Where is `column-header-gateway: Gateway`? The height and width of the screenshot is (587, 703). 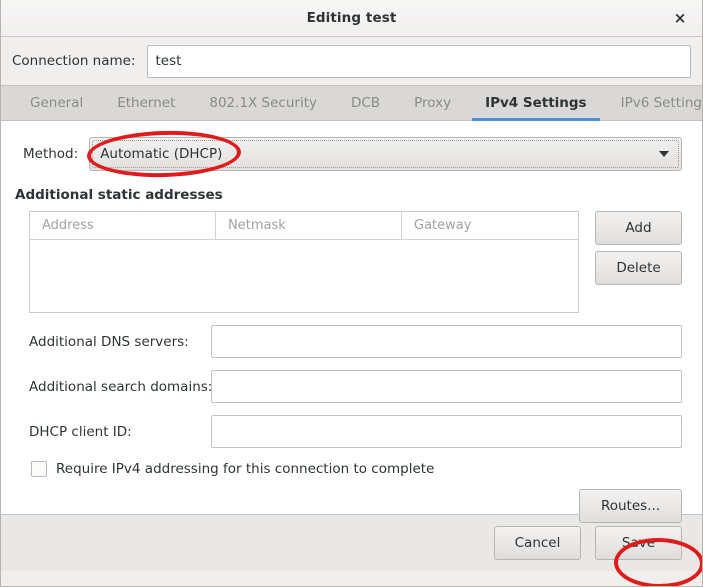 column-header-gateway: Gateway is located at coordinates (490, 225).